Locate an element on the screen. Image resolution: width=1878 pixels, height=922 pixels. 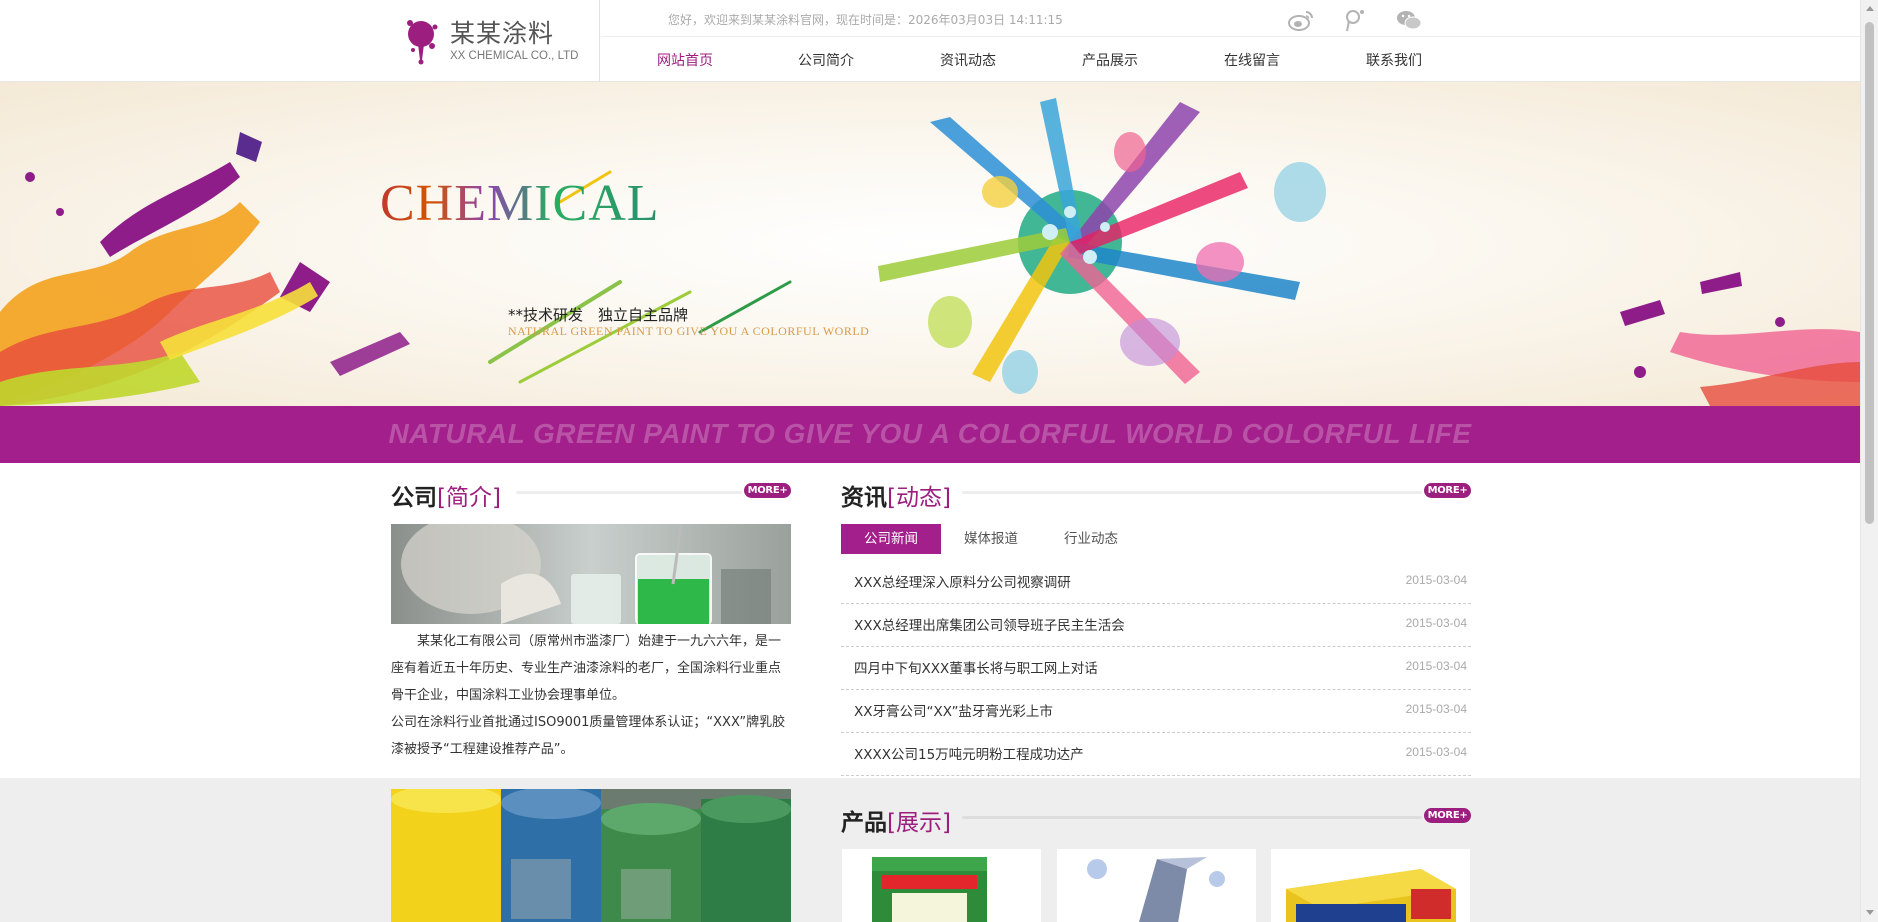
products-more-button: MORE+ is located at coordinates (1447, 815).